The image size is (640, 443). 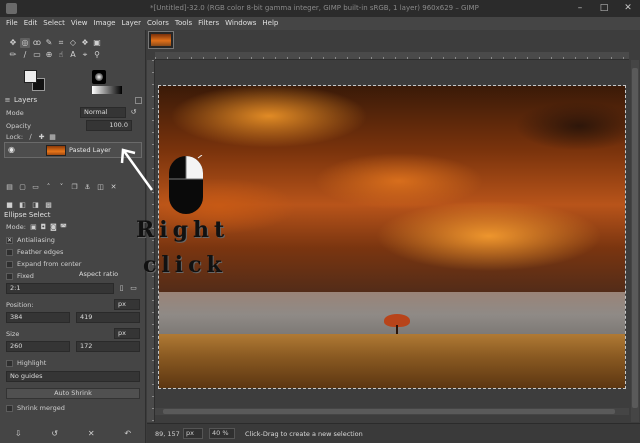 What do you see at coordinates (107, 275) in the screenshot?
I see `fixed-type-select: Aspect ratio` at bounding box center [107, 275].